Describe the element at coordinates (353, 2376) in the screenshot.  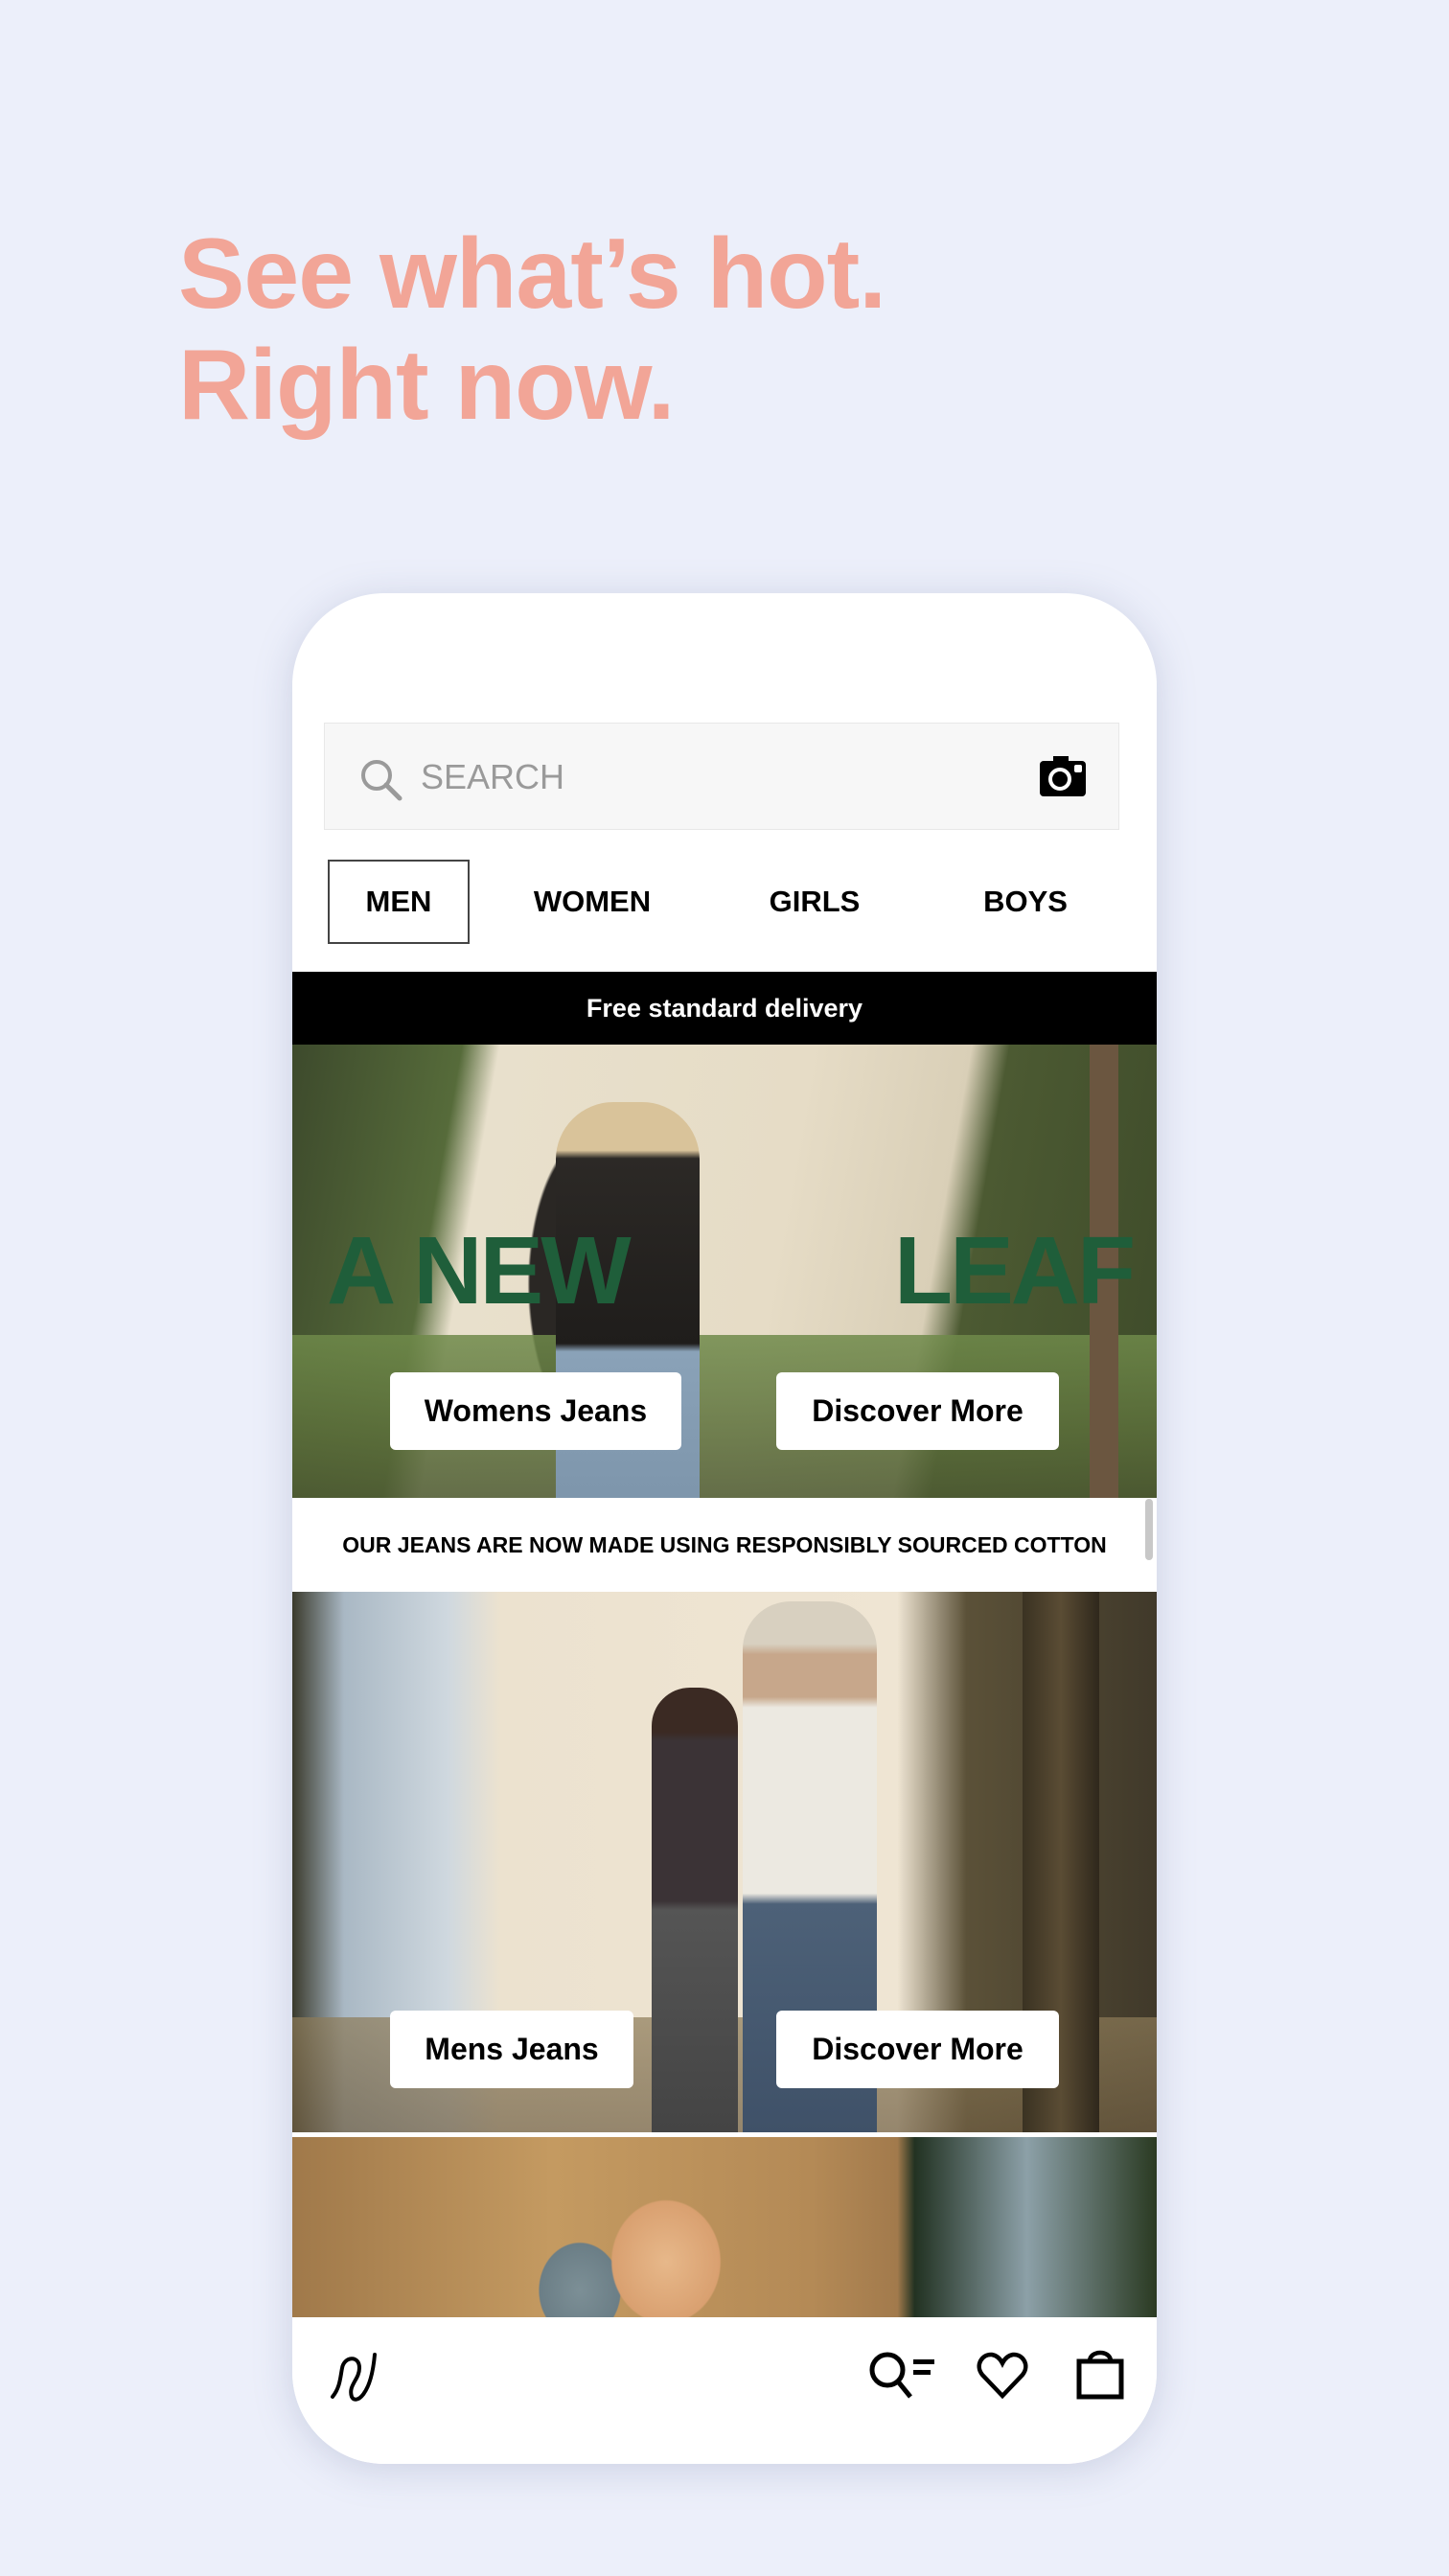
I see `brand-logo-icon` at that location.